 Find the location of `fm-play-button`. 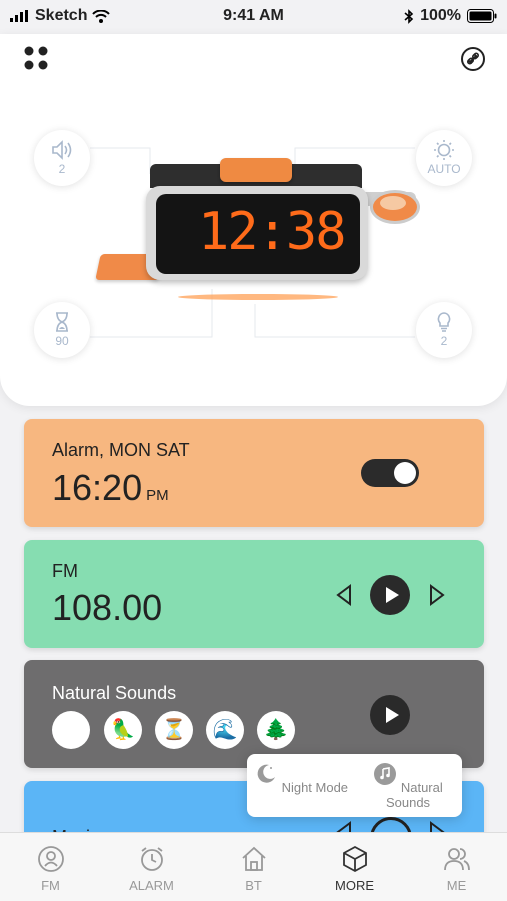

fm-play-button is located at coordinates (390, 595).